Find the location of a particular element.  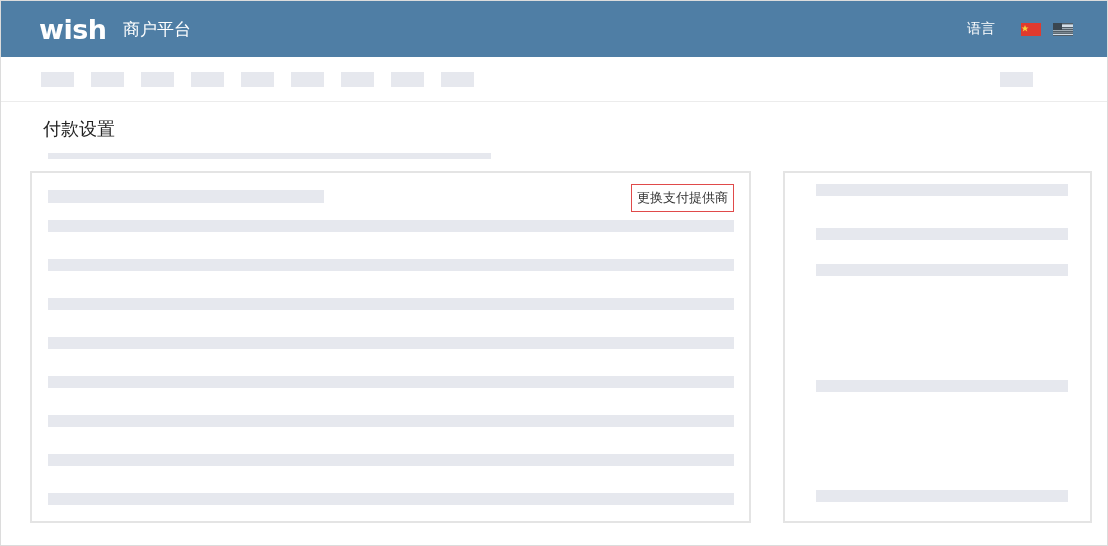

page-title: 付款设置 is located at coordinates (79, 129).